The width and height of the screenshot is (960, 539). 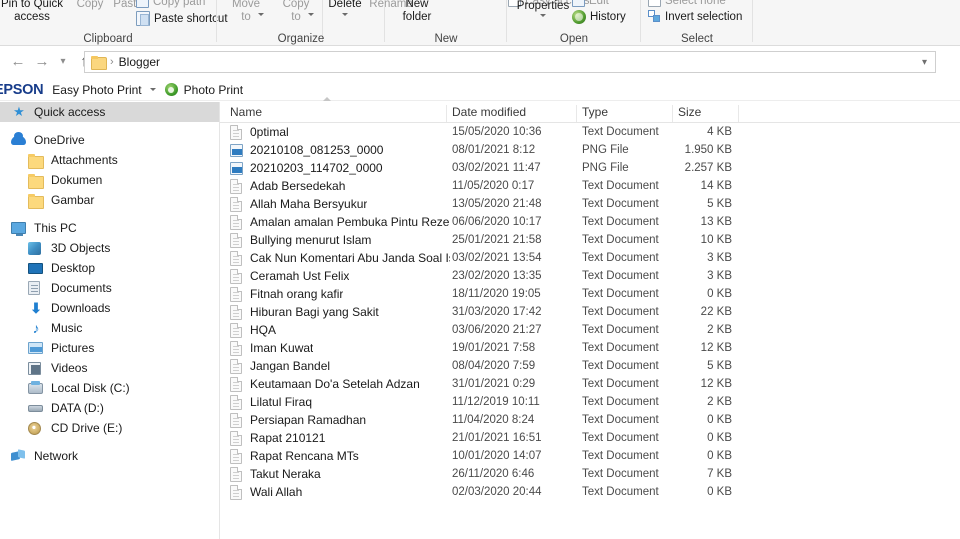 What do you see at coordinates (345, 14) in the screenshot?
I see `delete-chevron-down-icon` at bounding box center [345, 14].